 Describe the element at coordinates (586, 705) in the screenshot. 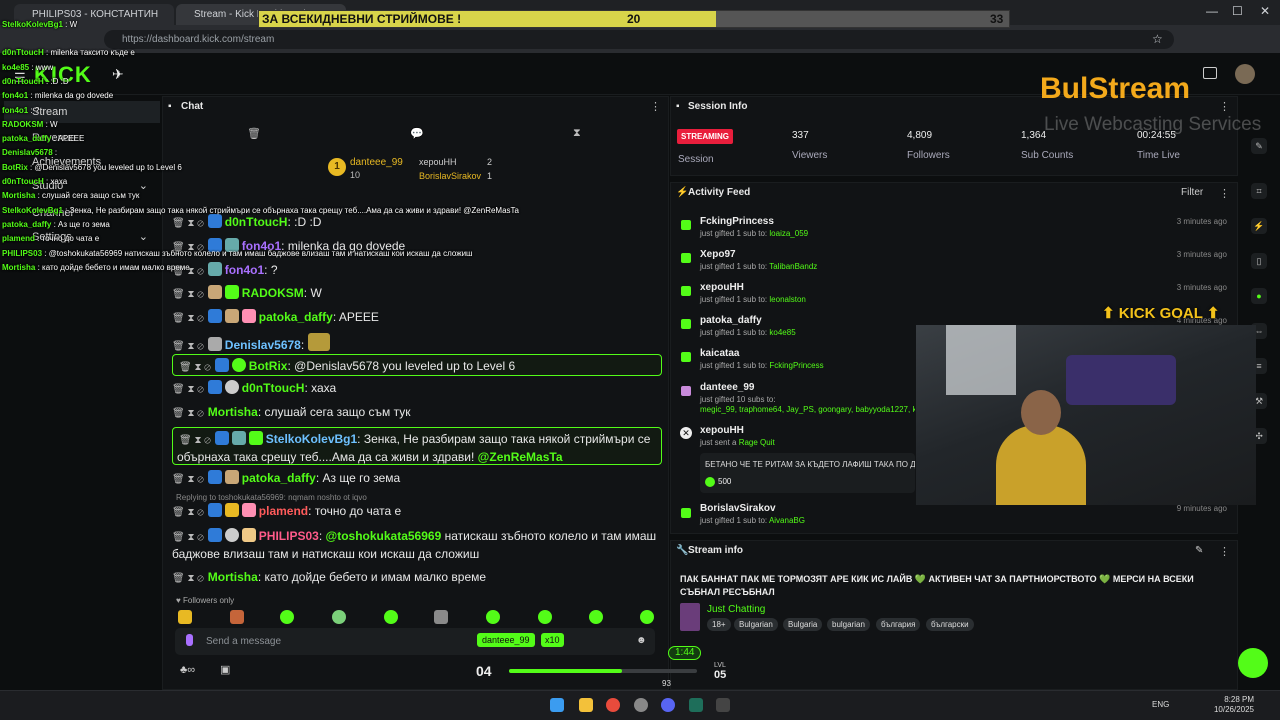

I see `file-explorer-icon` at that location.